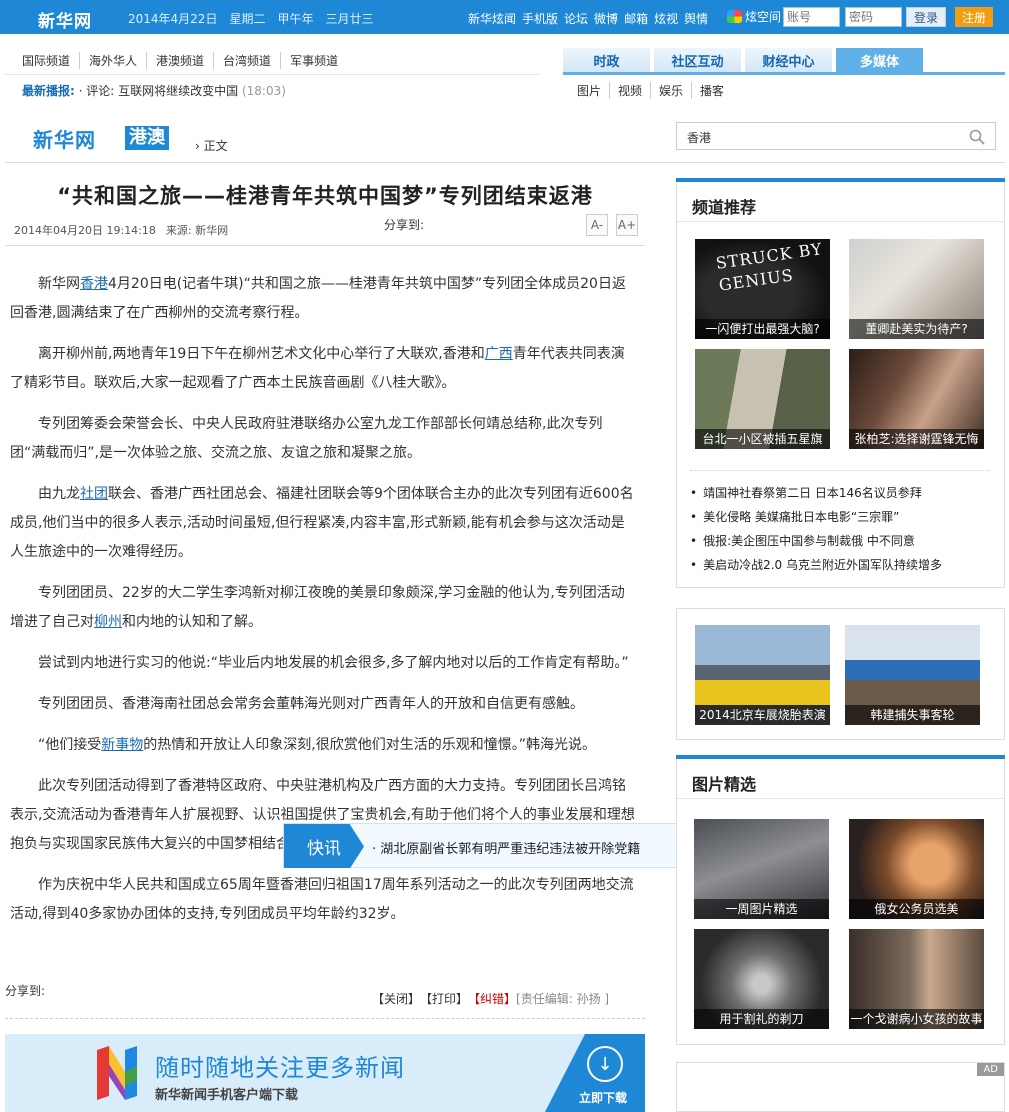  I want to click on top-link-mobile: 手机版, so click(540, 18).